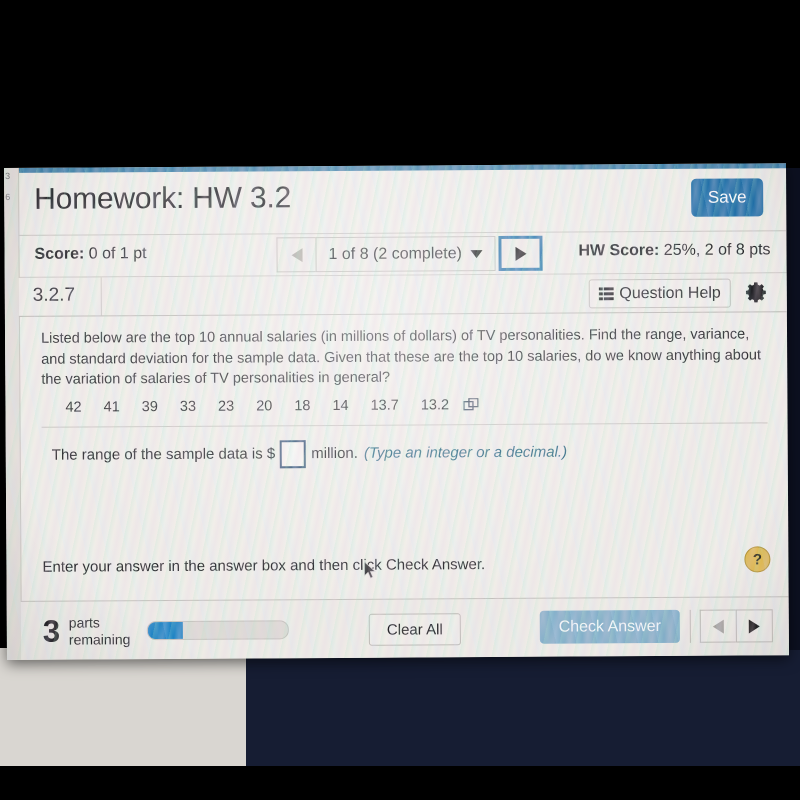 Image resolution: width=800 pixels, height=800 pixels. Describe the element at coordinates (523, 707) in the screenshot. I see `screen-bezel-dark` at that location.